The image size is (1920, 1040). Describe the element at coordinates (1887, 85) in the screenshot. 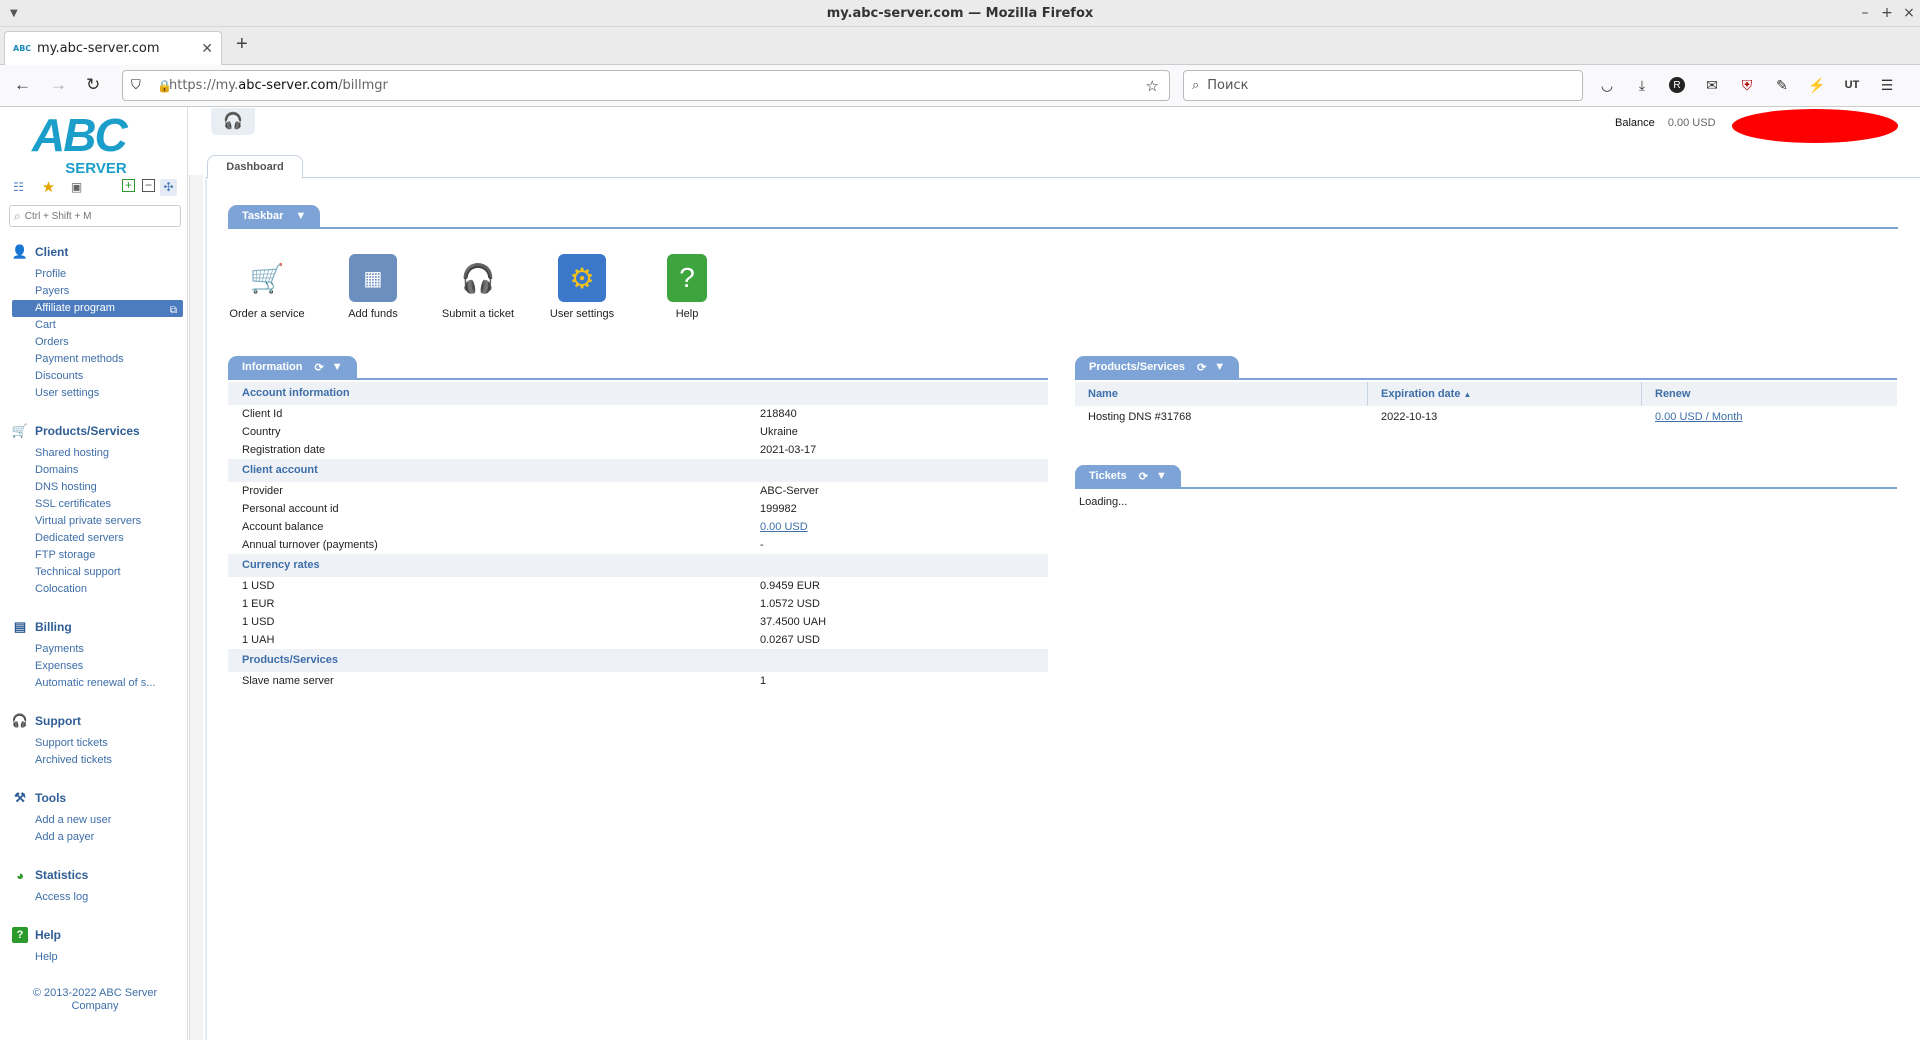

I see `menu-icon: ☰` at that location.